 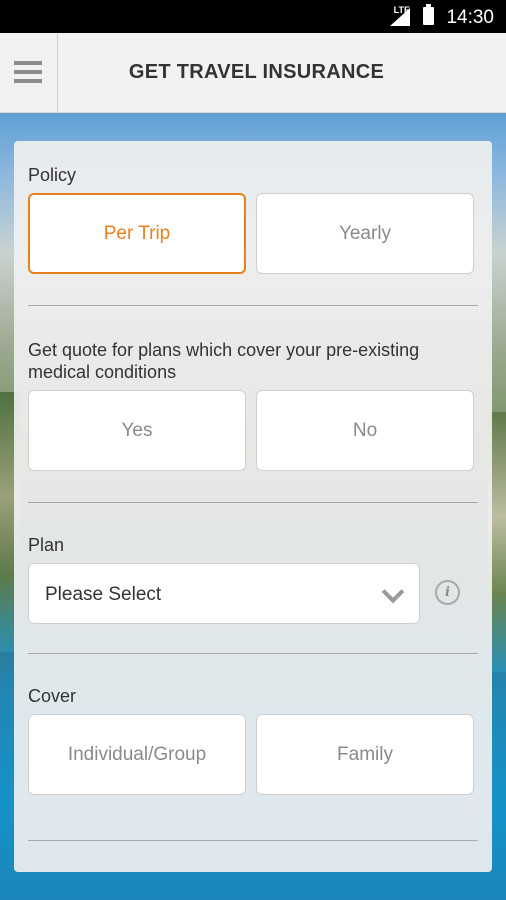 What do you see at coordinates (365, 754) in the screenshot?
I see `cover-family-button: Family` at bounding box center [365, 754].